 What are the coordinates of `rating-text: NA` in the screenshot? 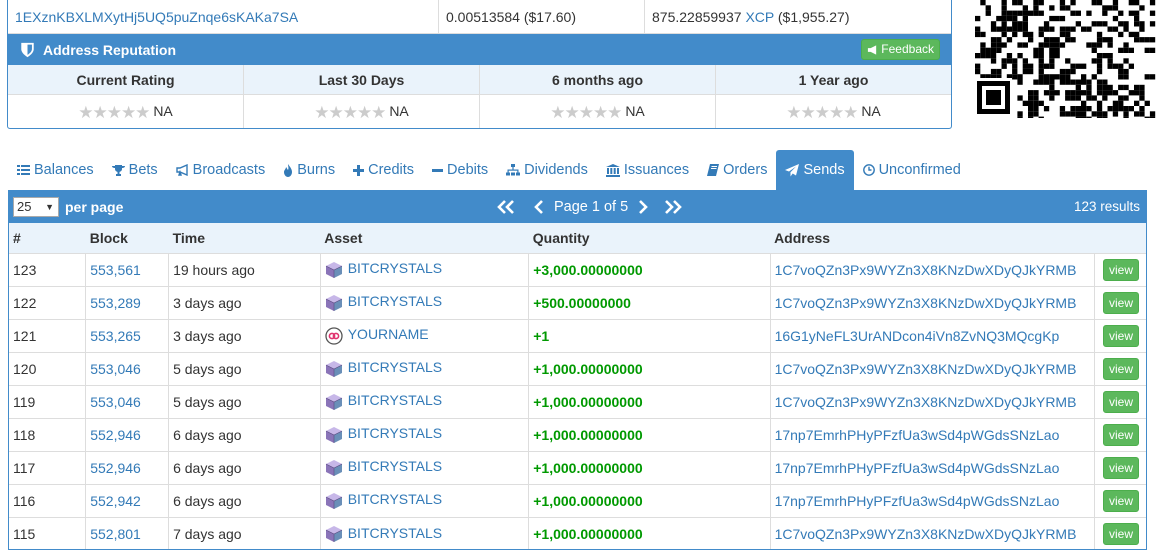 It's located at (163, 111).